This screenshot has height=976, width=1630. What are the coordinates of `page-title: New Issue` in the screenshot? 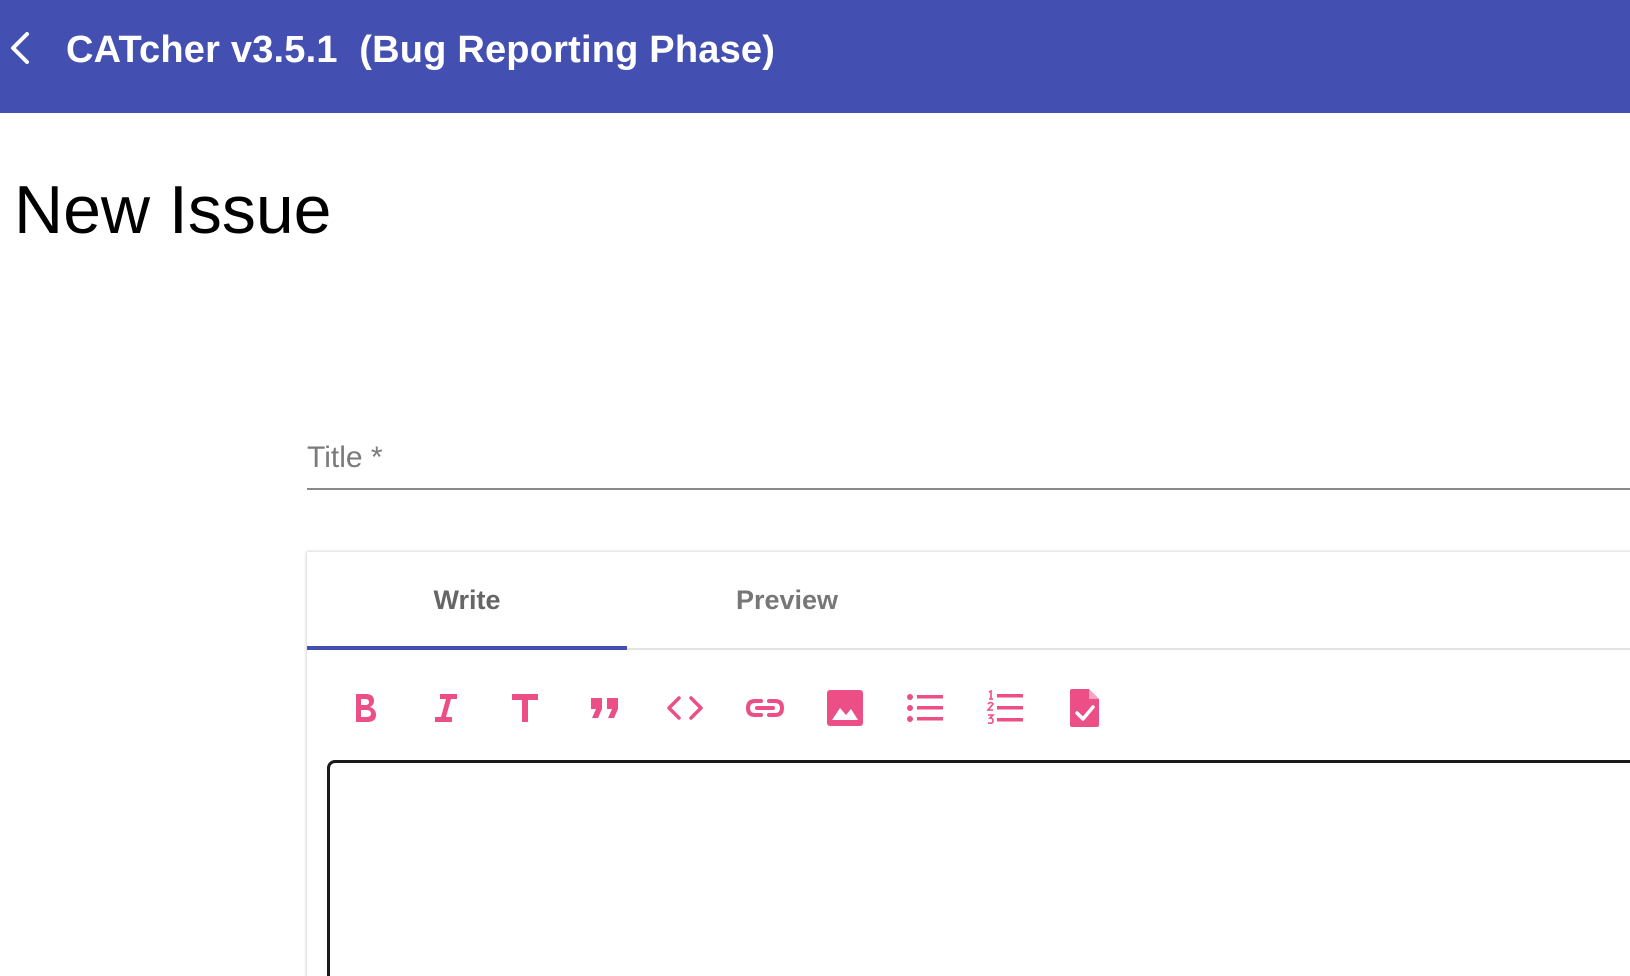 It's located at (173, 210).